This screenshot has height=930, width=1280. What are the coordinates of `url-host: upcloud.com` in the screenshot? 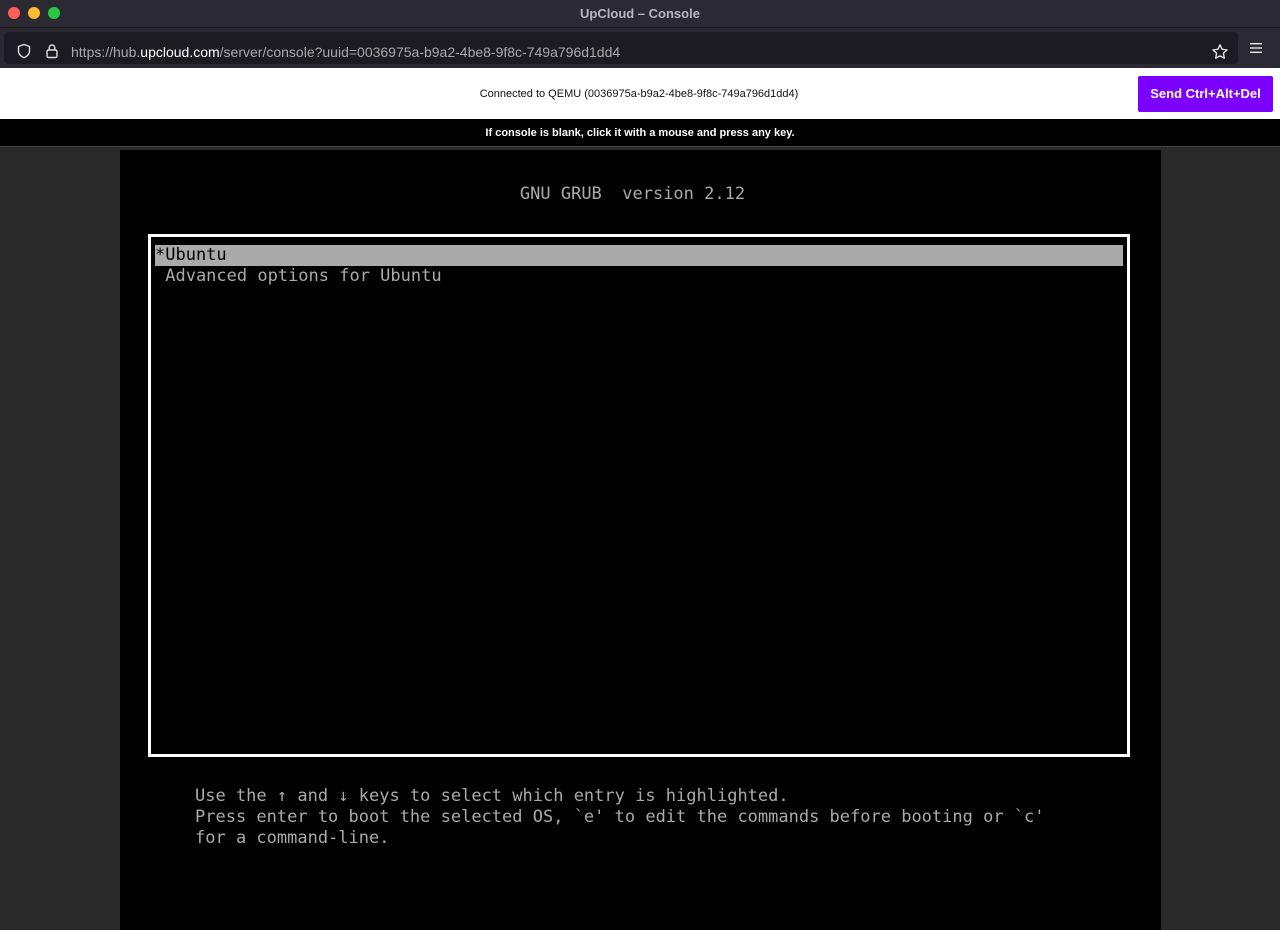 It's located at (180, 52).